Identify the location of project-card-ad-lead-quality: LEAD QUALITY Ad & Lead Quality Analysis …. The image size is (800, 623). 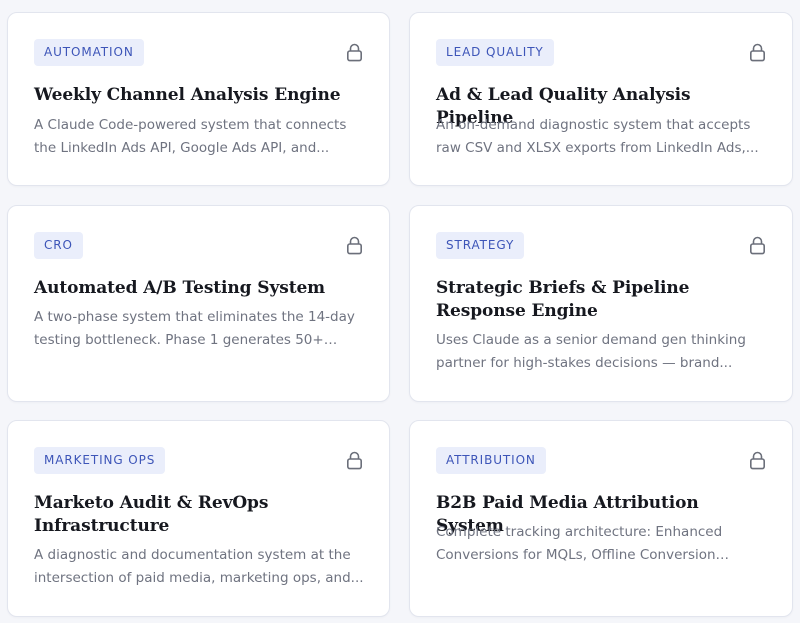
(601, 99).